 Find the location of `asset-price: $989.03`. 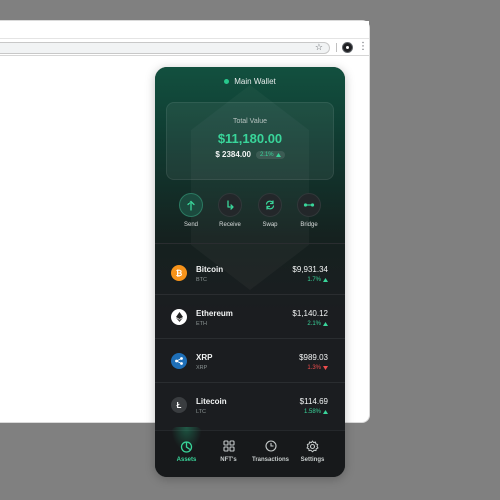

asset-price: $989.03 is located at coordinates (313, 357).